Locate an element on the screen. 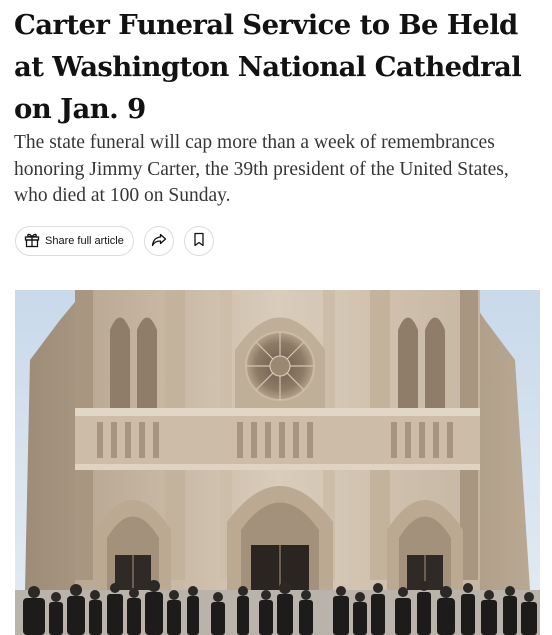  save-button is located at coordinates (198, 241).